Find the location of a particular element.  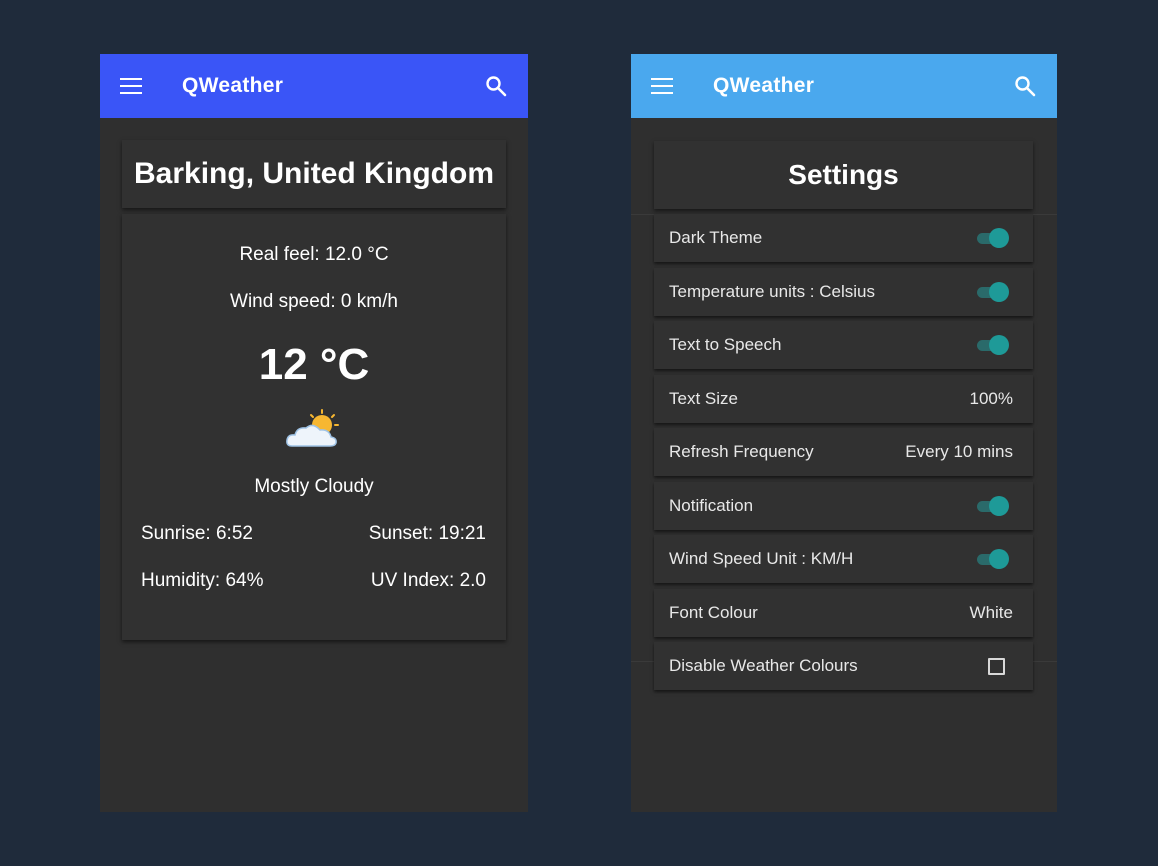

setting-dark-theme: Dark Theme is located at coordinates (843, 238).